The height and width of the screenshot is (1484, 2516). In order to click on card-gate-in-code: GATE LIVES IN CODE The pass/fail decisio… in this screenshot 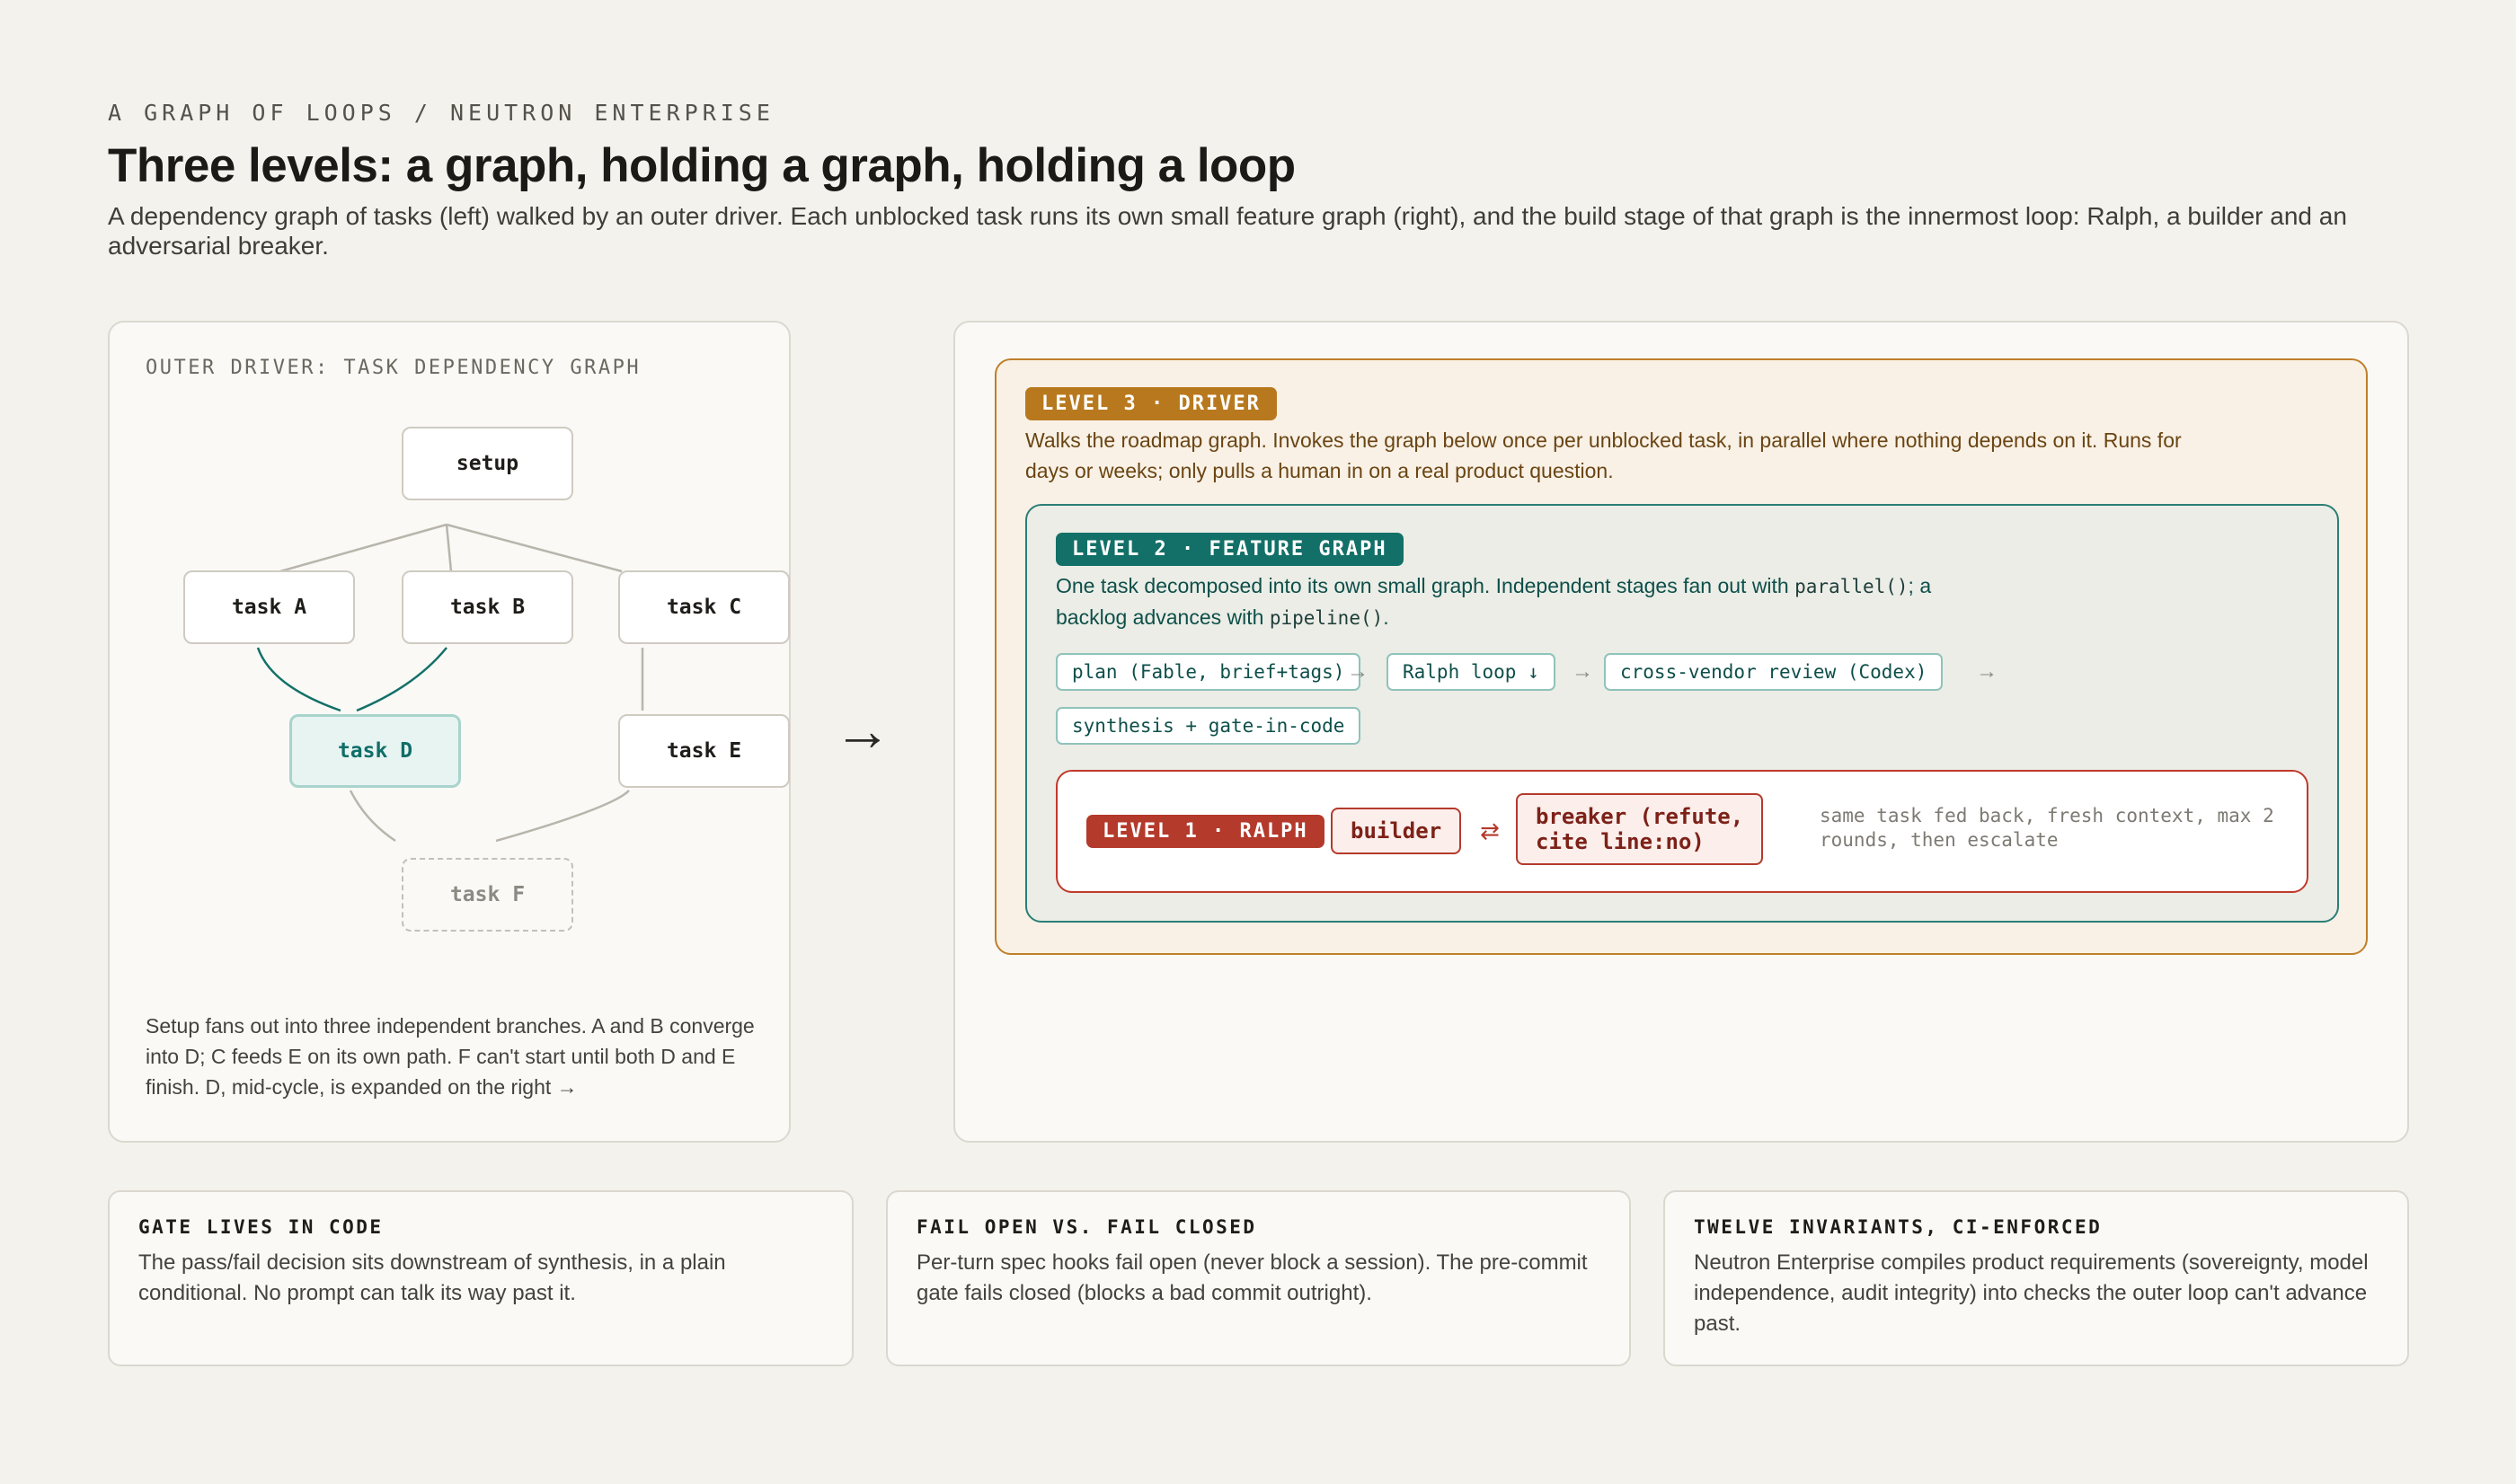, I will do `click(481, 1278)`.